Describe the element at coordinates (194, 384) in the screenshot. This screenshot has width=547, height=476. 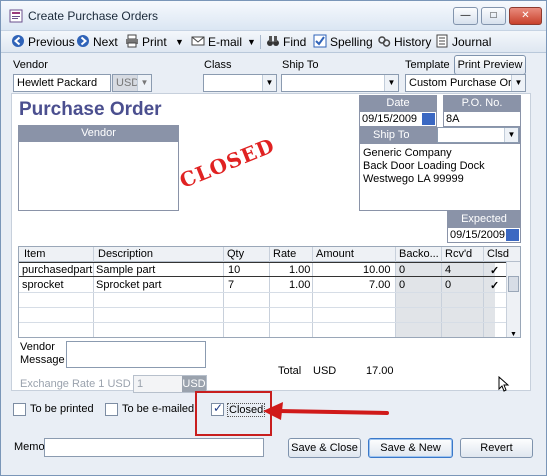
I see `exchange-currency: USD` at that location.